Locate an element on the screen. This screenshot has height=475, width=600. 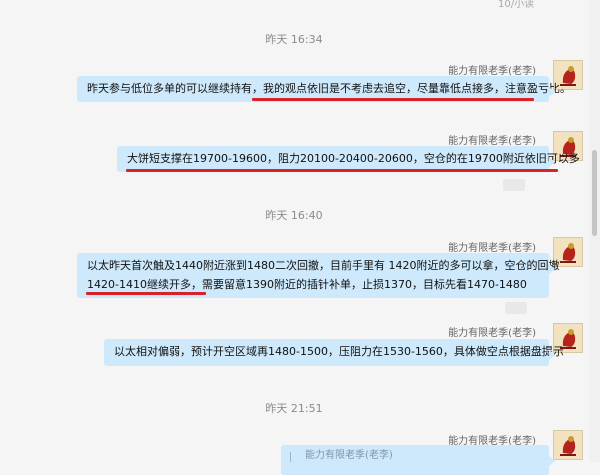
quoted-message-bubble: 能力有限老季(老李) is located at coordinates (418, 460).